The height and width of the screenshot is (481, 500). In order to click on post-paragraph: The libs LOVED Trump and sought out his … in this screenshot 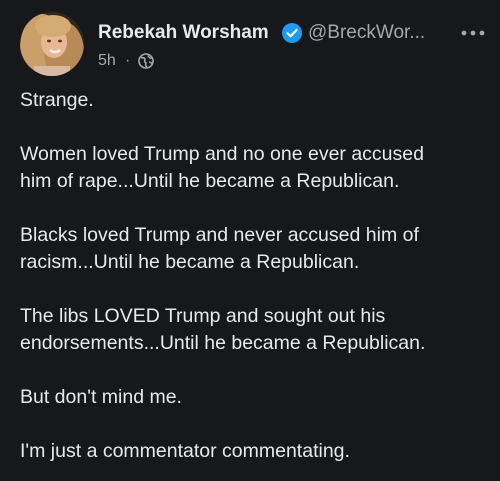, I will do `click(255, 330)`.